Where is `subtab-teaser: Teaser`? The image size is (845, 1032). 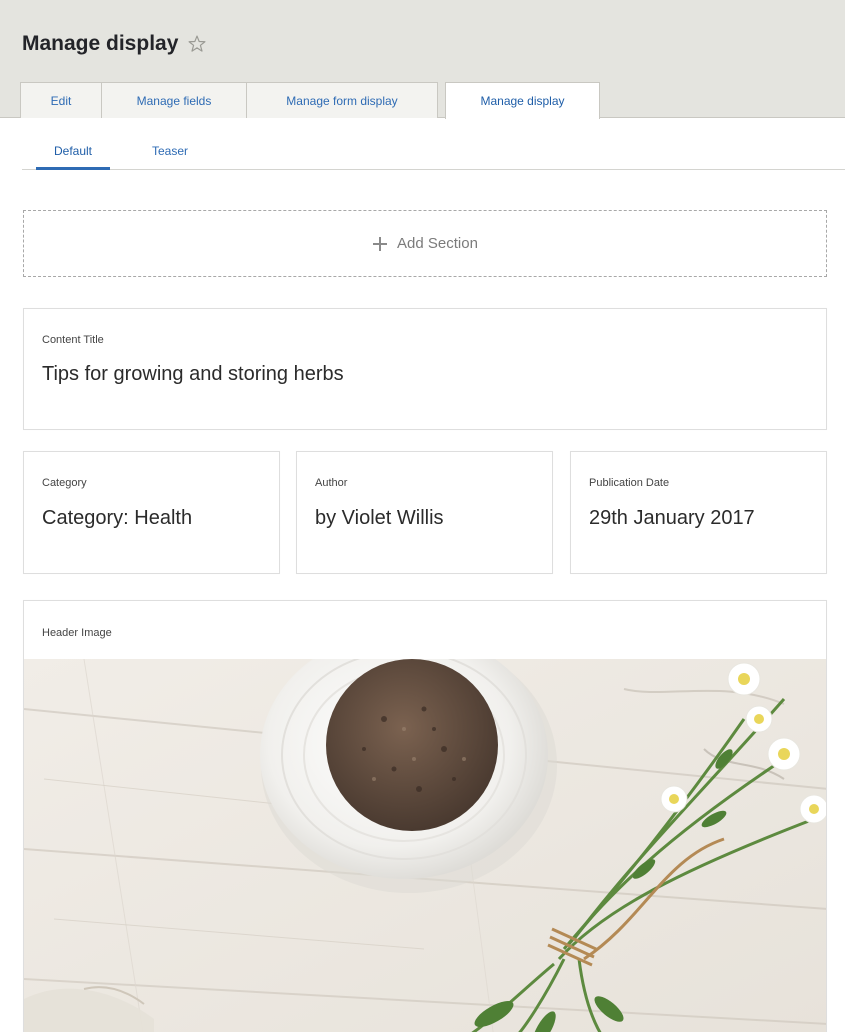
subtab-teaser: Teaser is located at coordinates (170, 157).